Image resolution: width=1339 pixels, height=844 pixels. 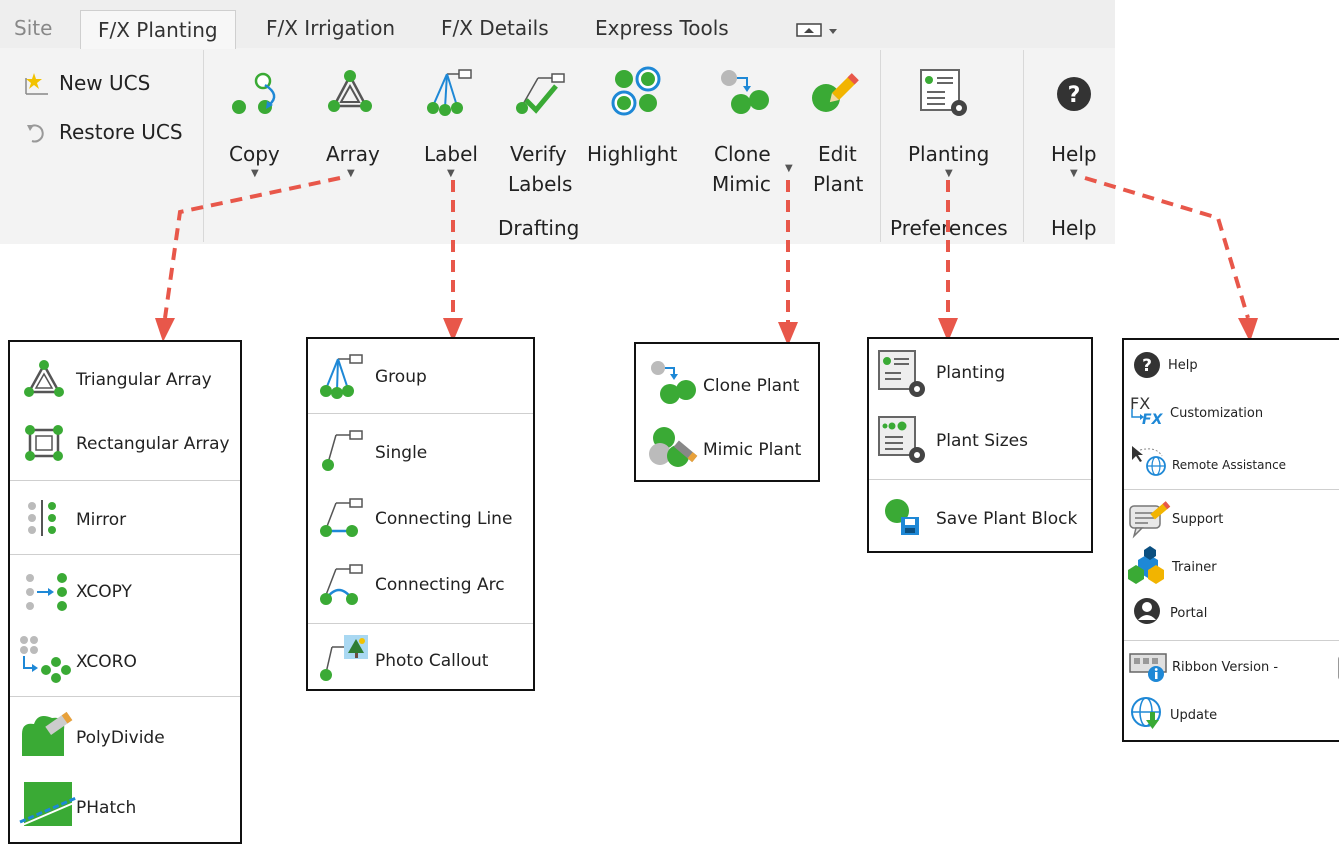 I want to click on menu-item-label: XCORO, so click(x=106, y=662).